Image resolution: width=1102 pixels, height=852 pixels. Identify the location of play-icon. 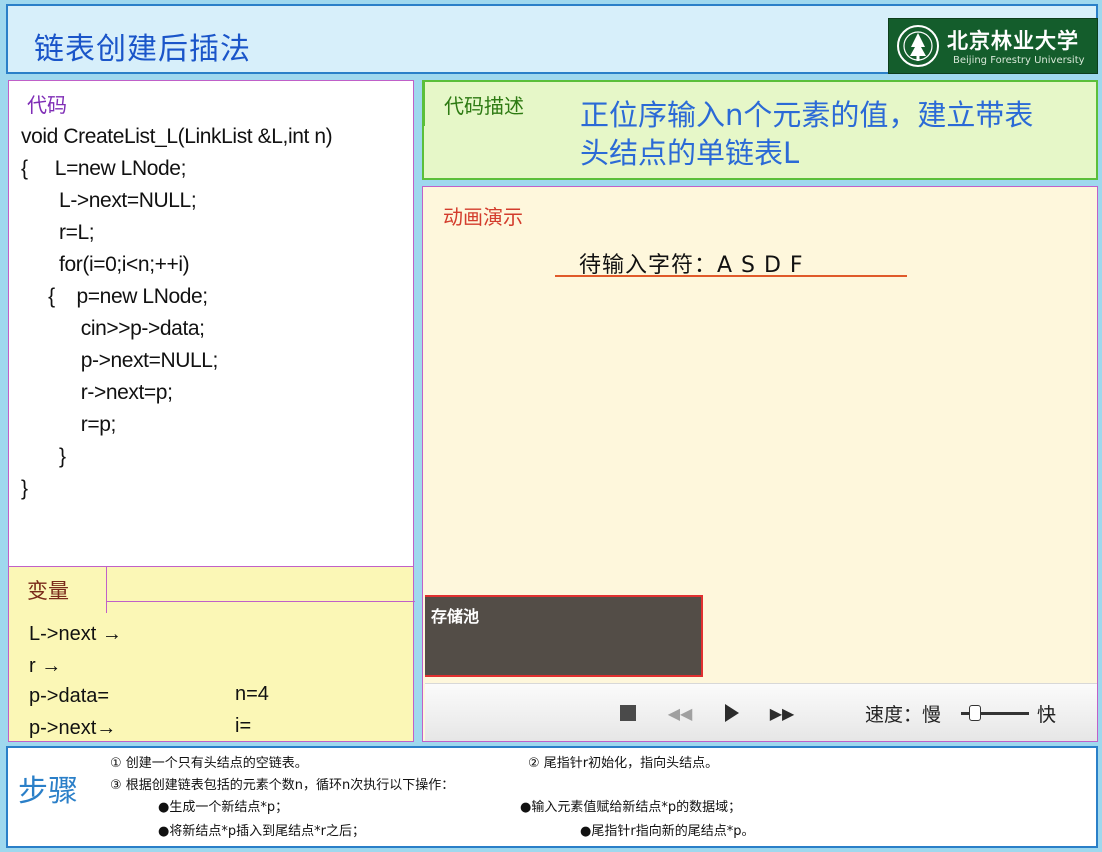
(732, 713).